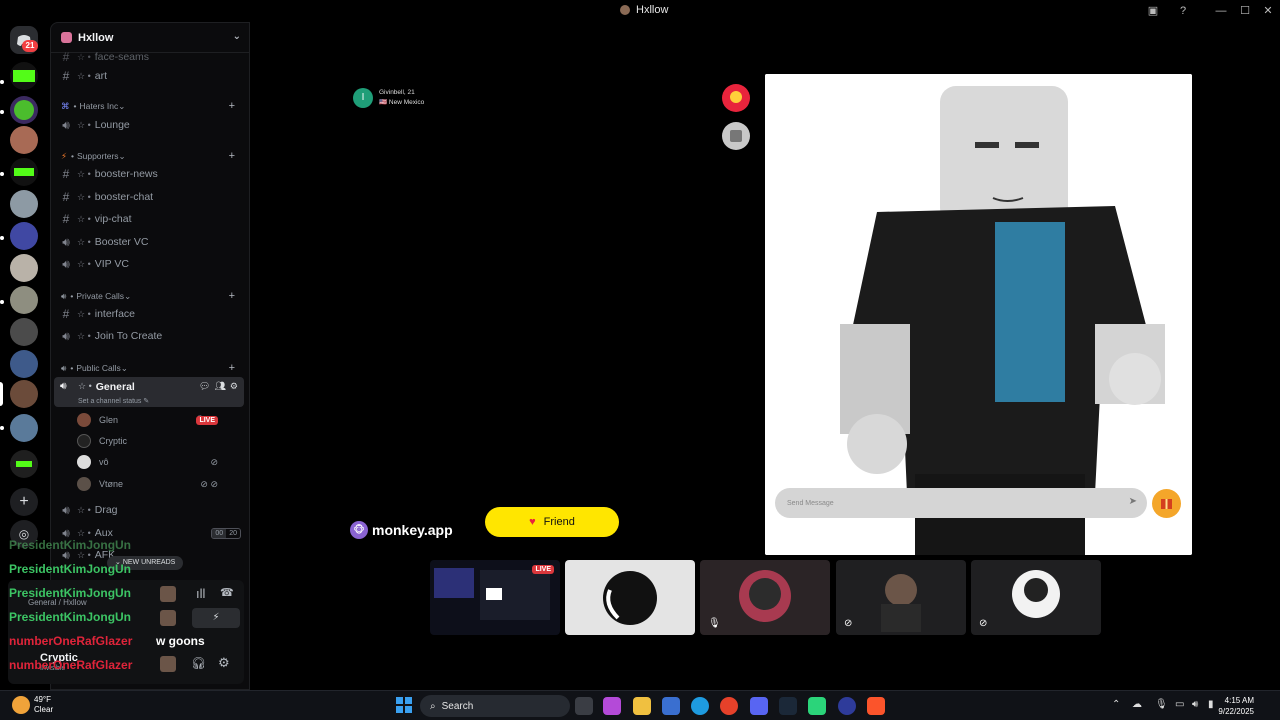 The height and width of the screenshot is (720, 1280). What do you see at coordinates (152, 219) in the screenshot?
I see `channel-vip-chat: # ☆ • vip-chat` at bounding box center [152, 219].